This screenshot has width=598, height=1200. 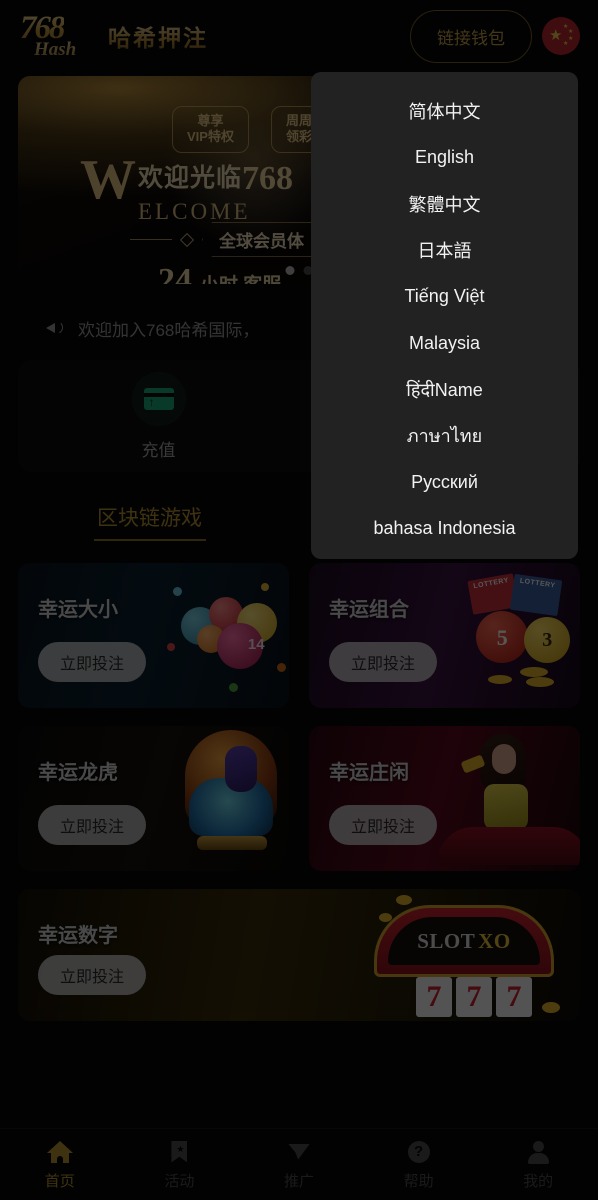 What do you see at coordinates (444, 157) in the screenshot?
I see `language-option: English` at bounding box center [444, 157].